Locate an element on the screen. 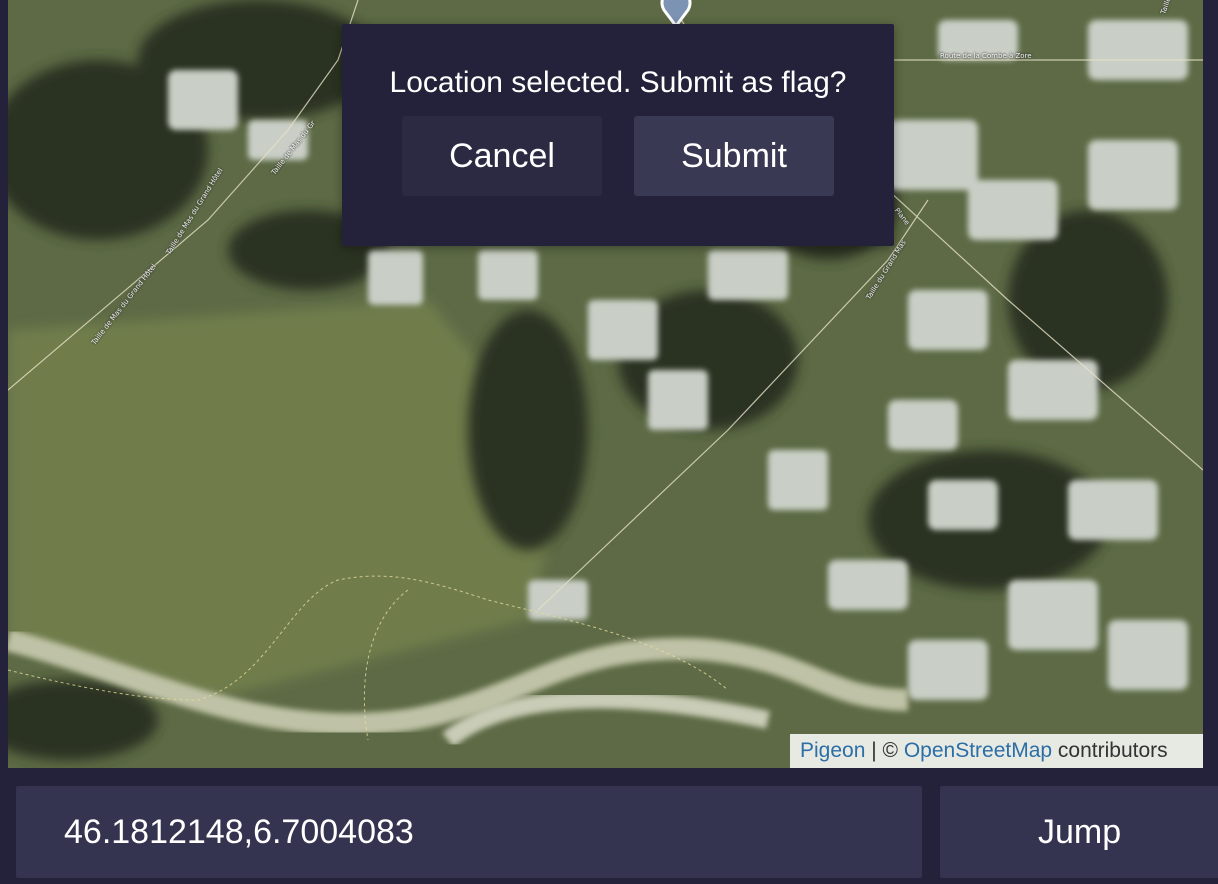 Image resolution: width=1218 pixels, height=884 pixels. submit-button: Submit is located at coordinates (734, 156).